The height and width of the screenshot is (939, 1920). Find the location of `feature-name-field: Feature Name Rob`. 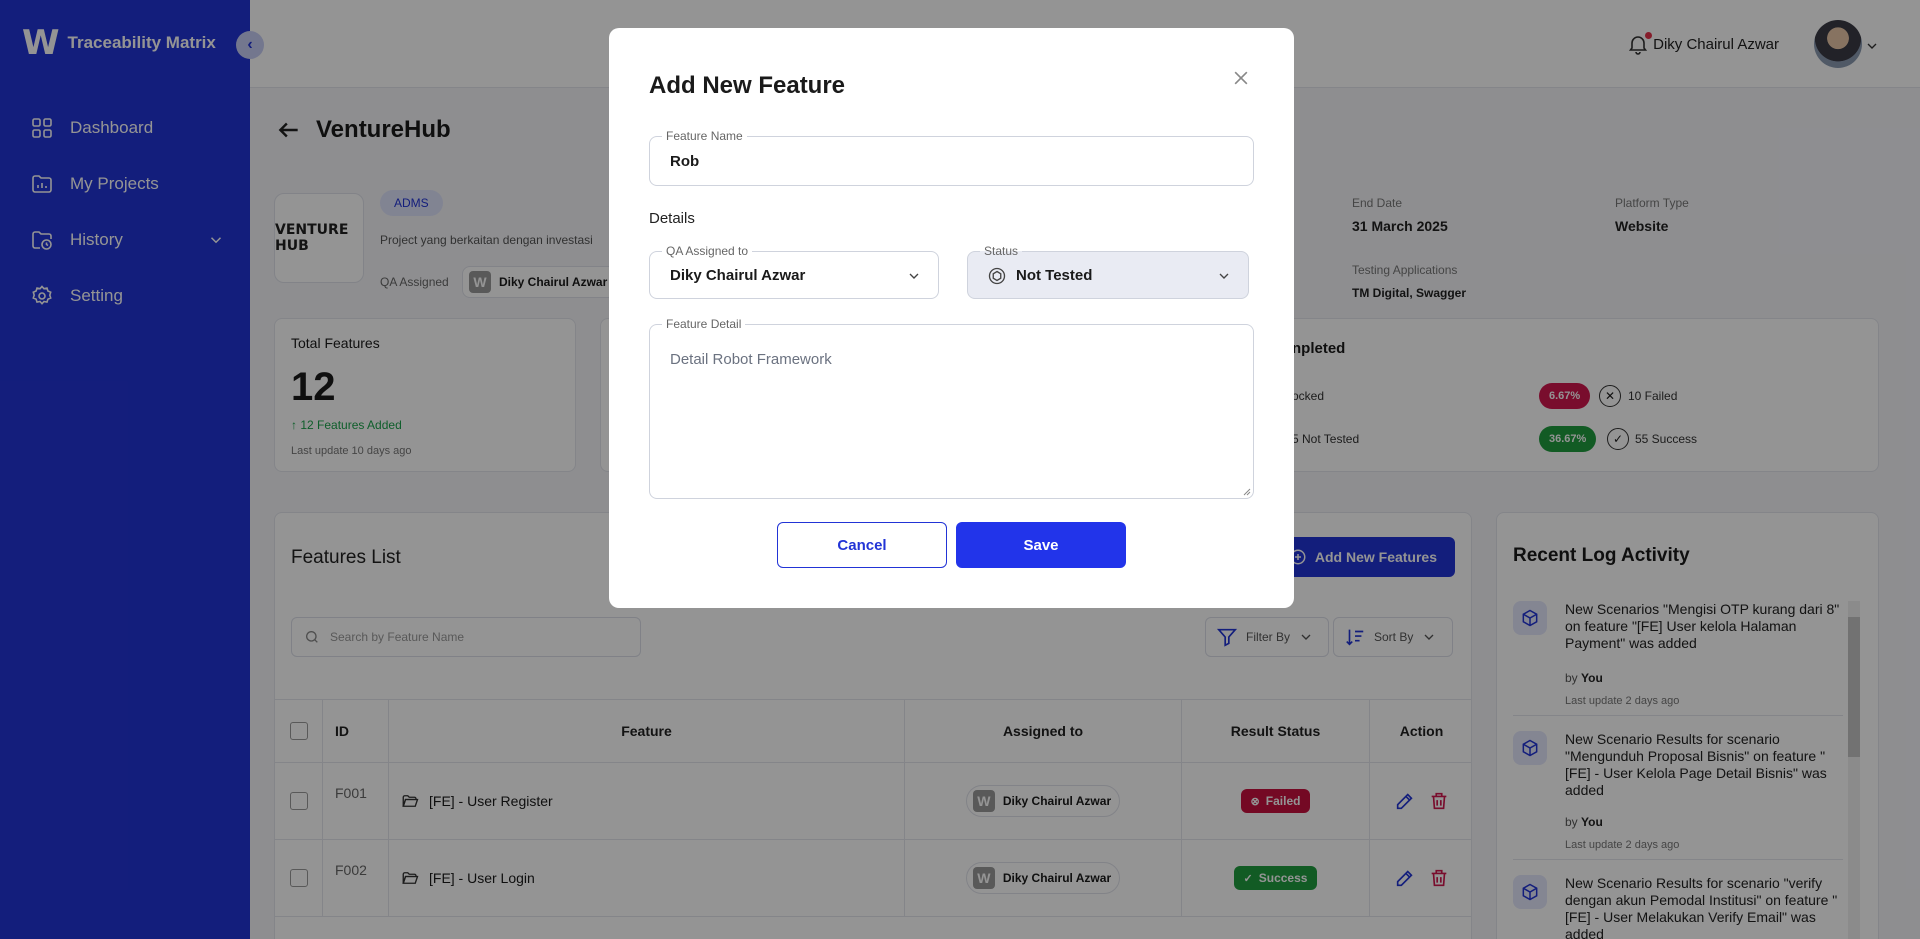

feature-name-field: Feature Name Rob is located at coordinates (951, 157).